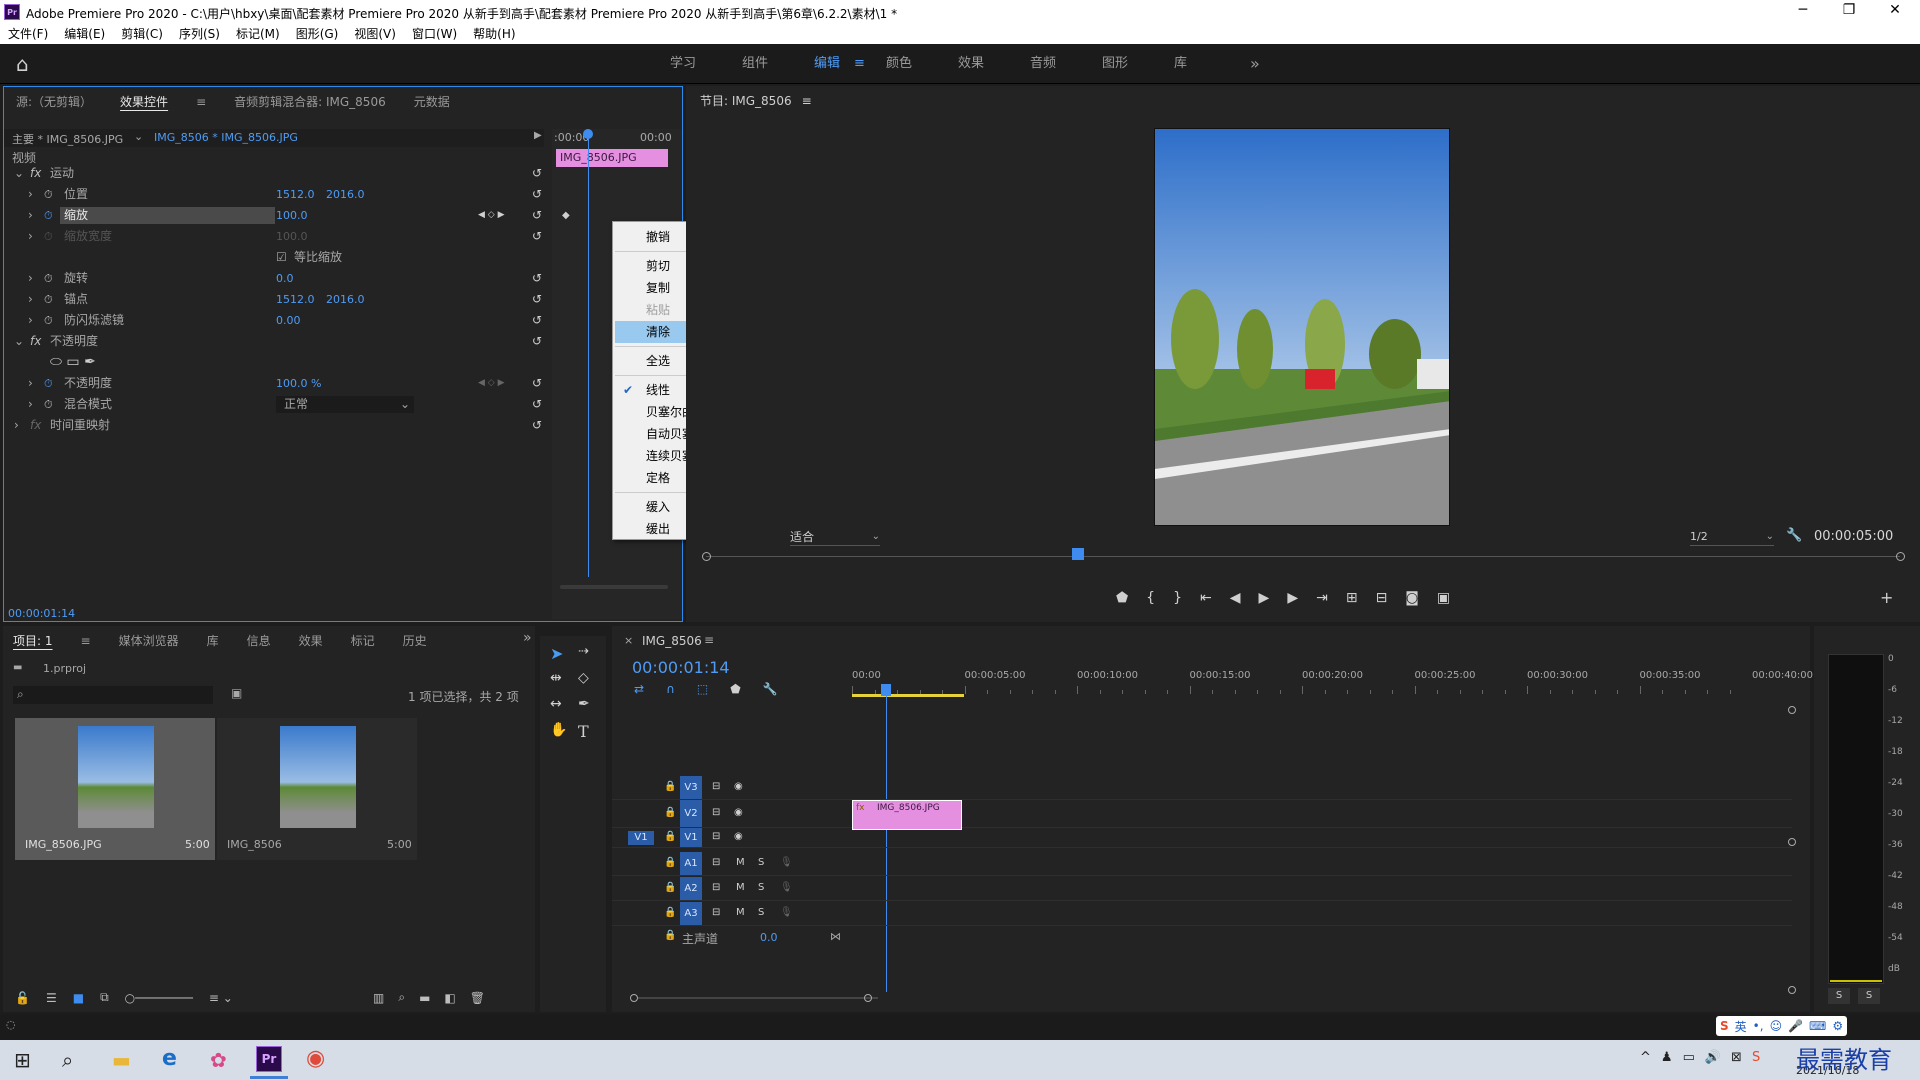 Image resolution: width=1920 pixels, height=1080 pixels. What do you see at coordinates (1782, 1026) in the screenshot?
I see `ime-toolbar: S 英 •, ☺ 🎤 ⌨ ⚙` at bounding box center [1782, 1026].